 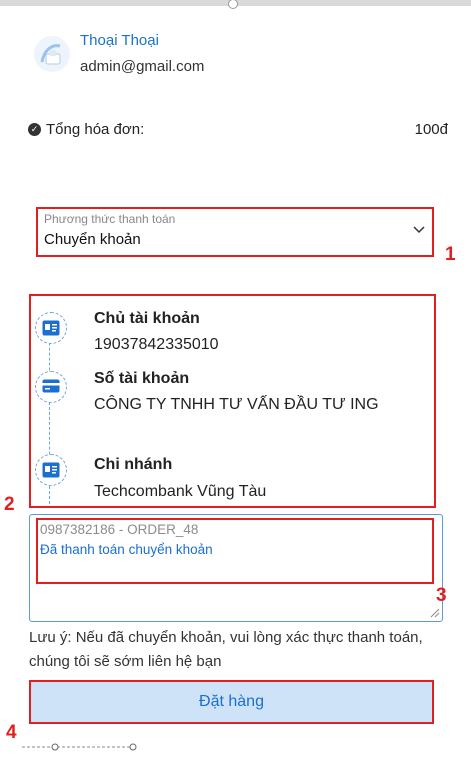 What do you see at coordinates (450, 254) in the screenshot?
I see `annotation-number-1: 1` at bounding box center [450, 254].